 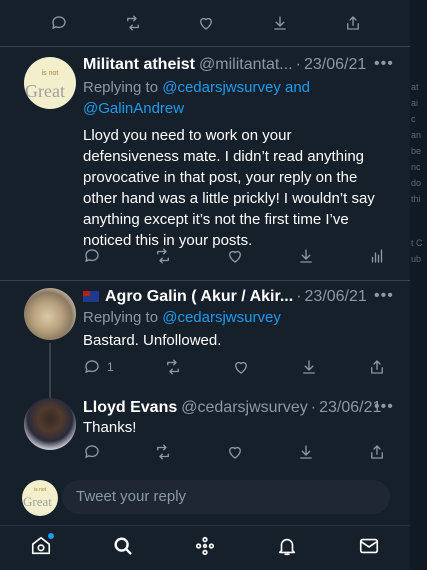 What do you see at coordinates (377, 256) in the screenshot?
I see `analytics-button` at bounding box center [377, 256].